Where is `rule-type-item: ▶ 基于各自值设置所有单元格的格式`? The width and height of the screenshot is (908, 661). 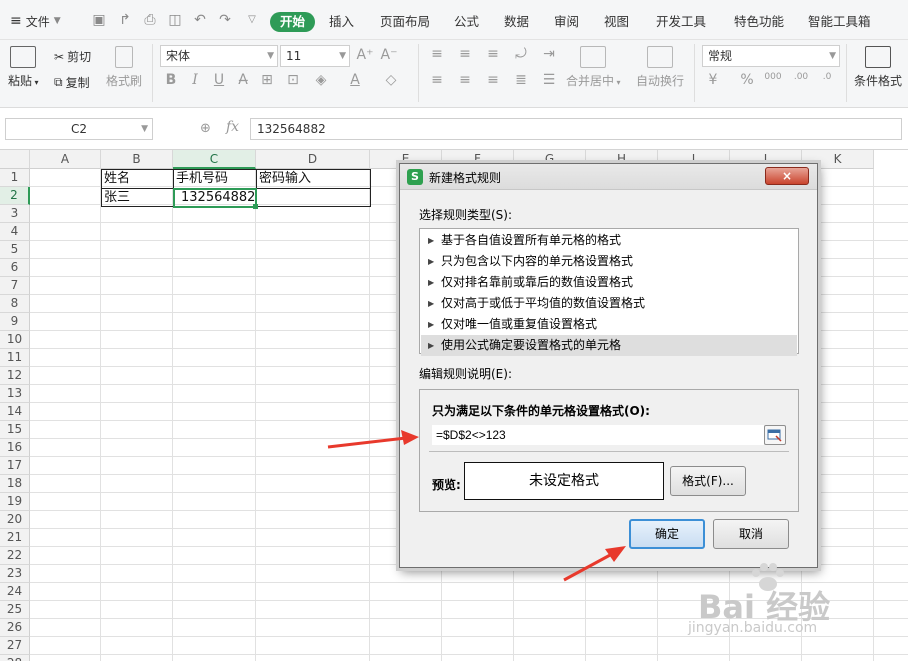 rule-type-item: ▶ 基于各自值设置所有单元格的格式 is located at coordinates (609, 240).